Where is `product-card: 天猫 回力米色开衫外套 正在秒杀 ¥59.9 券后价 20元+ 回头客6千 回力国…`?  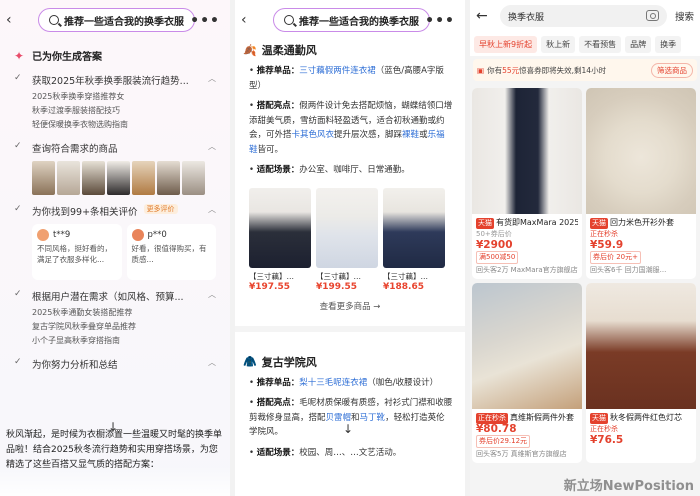
product-card: 天猫 回力米色开衫外套 正在秒杀 ¥59.9 券后价 20元+ 回头客6千 回力国… is located at coordinates (641, 183).